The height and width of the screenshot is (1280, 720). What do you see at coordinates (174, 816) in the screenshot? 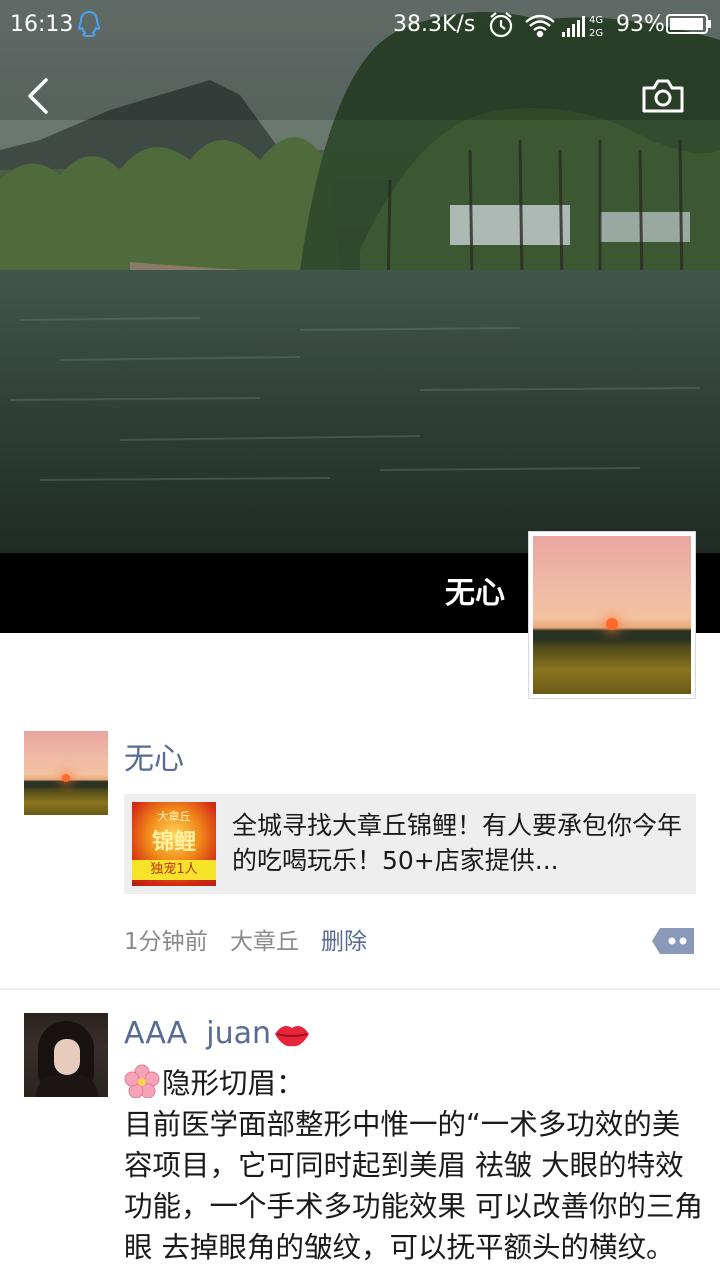
I see `thumb-caption: 大章丘` at bounding box center [174, 816].